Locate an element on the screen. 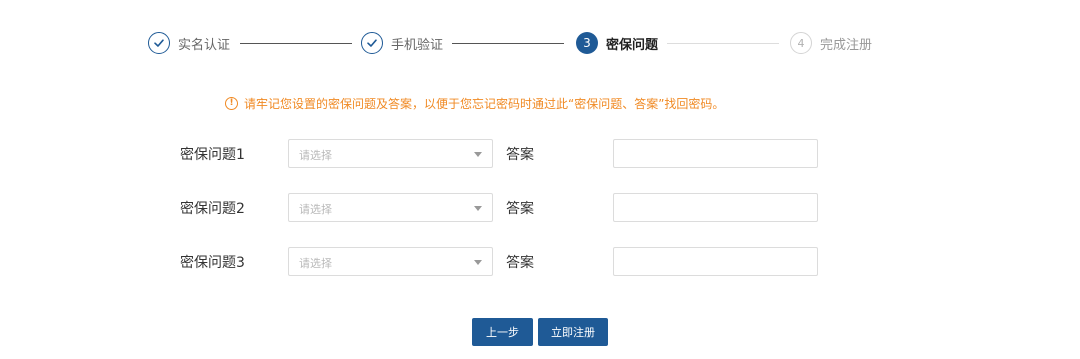  step-real-name: 实名认证 is located at coordinates (189, 43).